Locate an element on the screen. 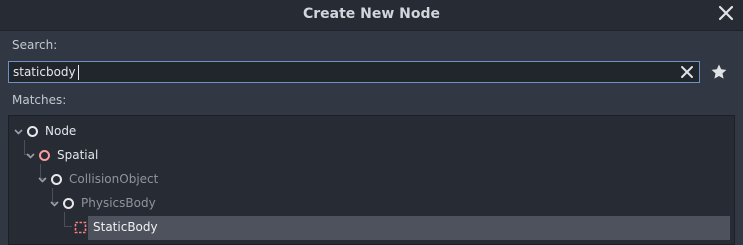  matches-label: Matches: is located at coordinates (39, 100).